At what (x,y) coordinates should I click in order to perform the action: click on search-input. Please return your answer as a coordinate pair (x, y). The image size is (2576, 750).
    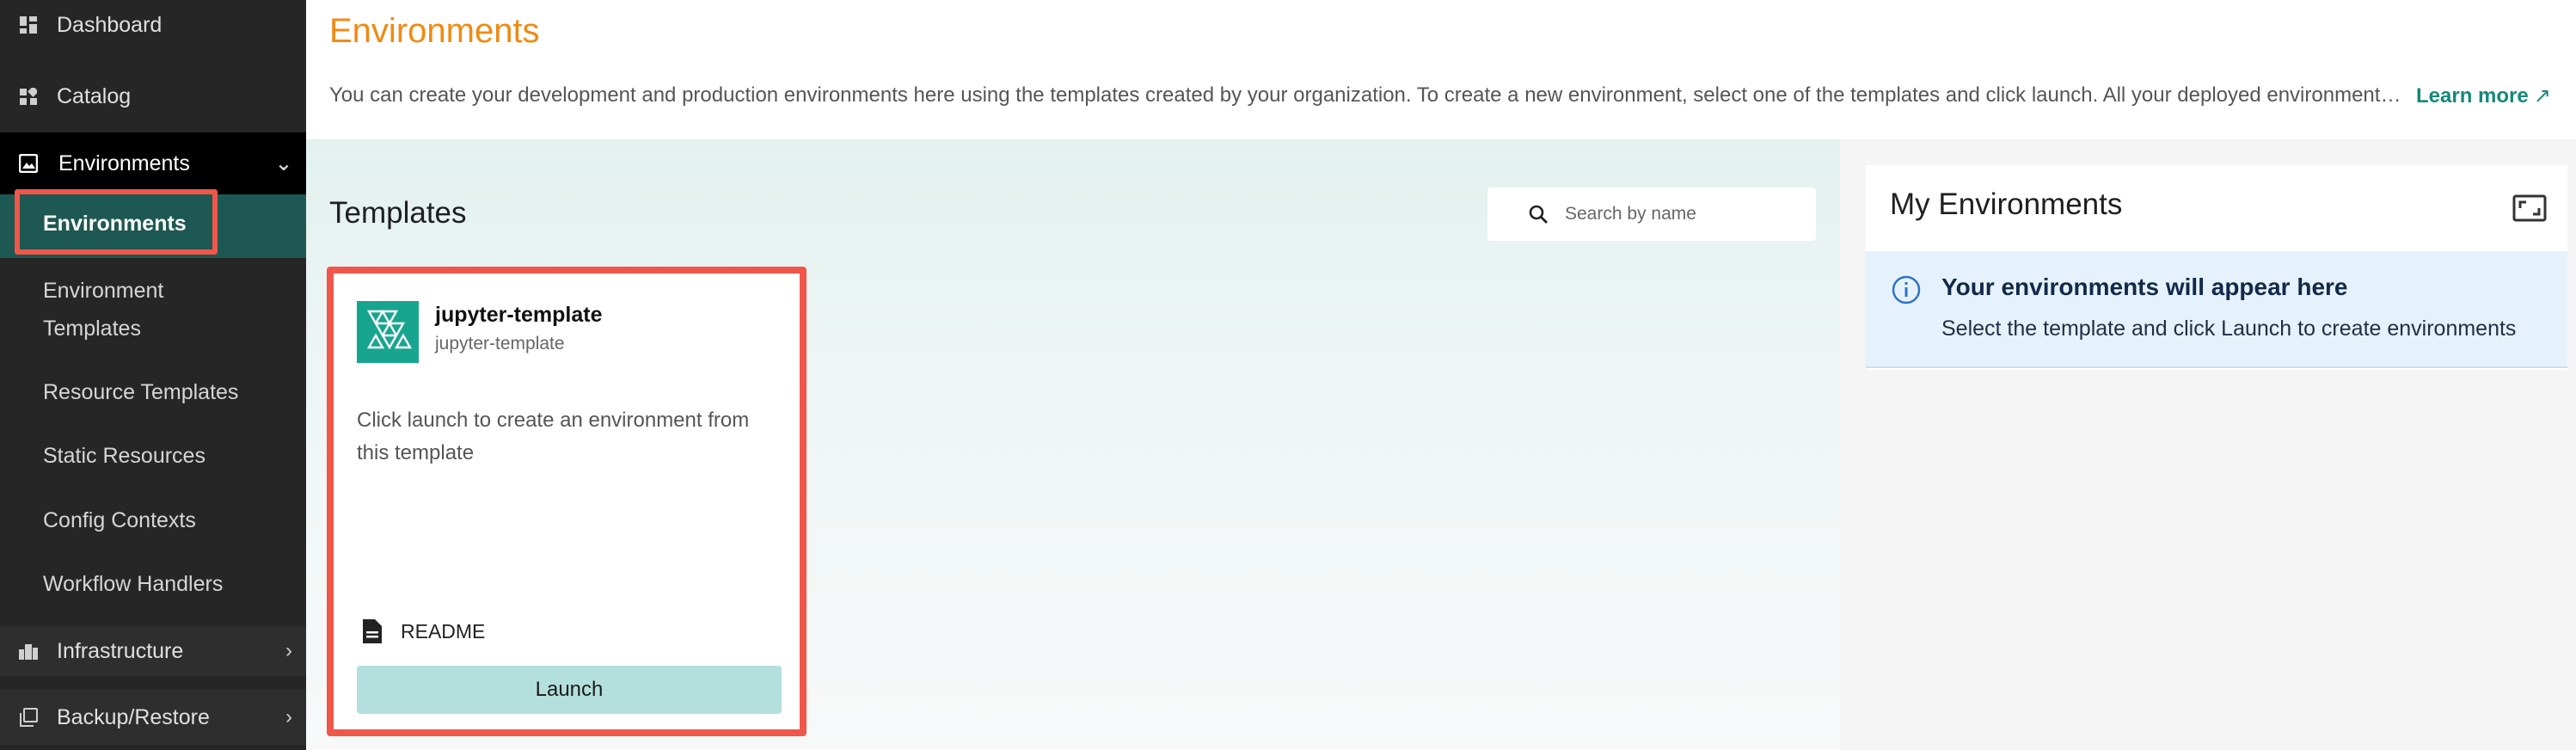
    Looking at the image, I should click on (1685, 215).